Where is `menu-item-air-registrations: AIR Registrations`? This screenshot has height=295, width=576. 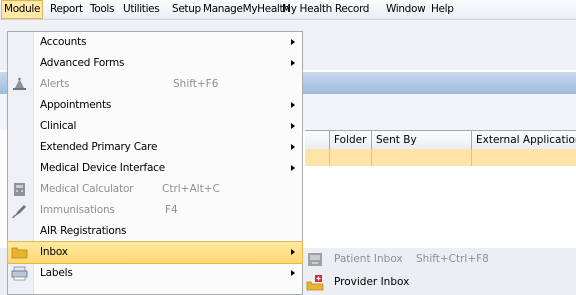 menu-item-air-registrations: AIR Registrations is located at coordinates (155, 231).